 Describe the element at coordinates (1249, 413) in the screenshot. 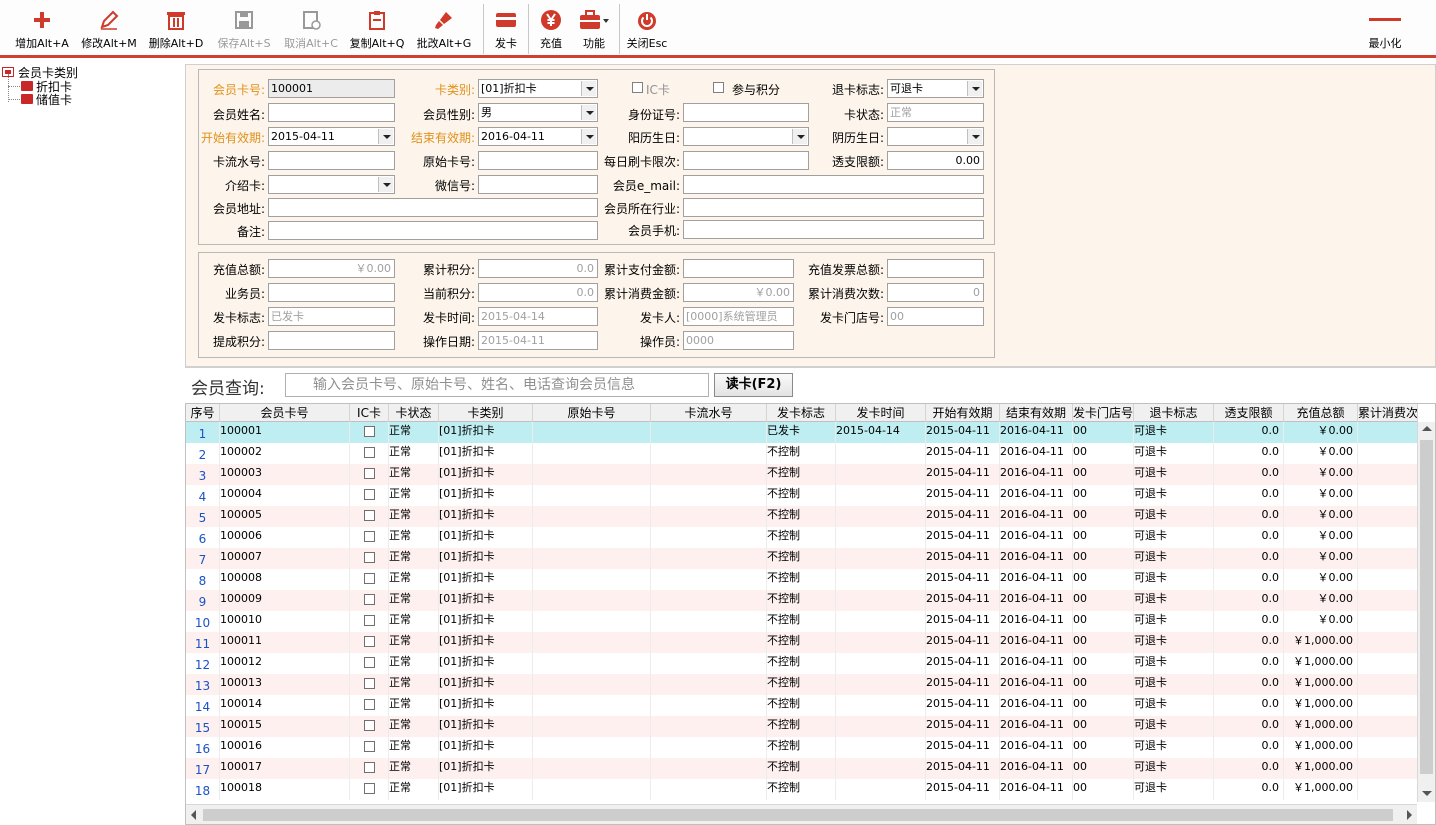

I see `column-header: 透支限额` at that location.